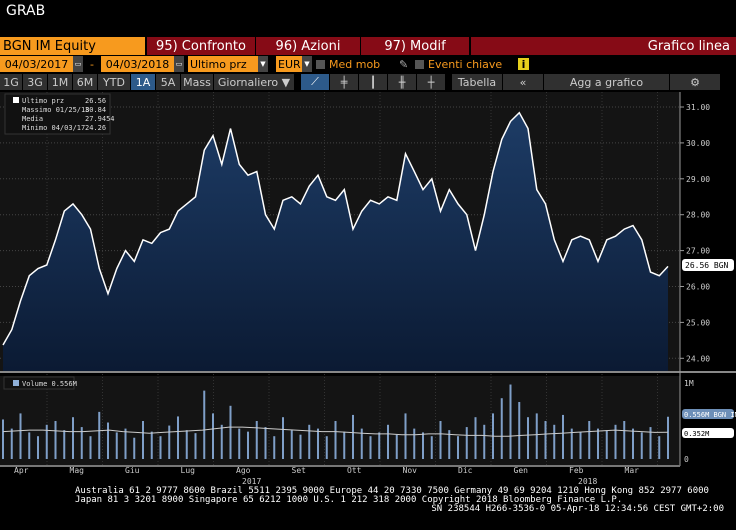 The image size is (736, 530). Describe the element at coordinates (201, 46) in the screenshot. I see `compare-button: 95) Confronto` at that location.